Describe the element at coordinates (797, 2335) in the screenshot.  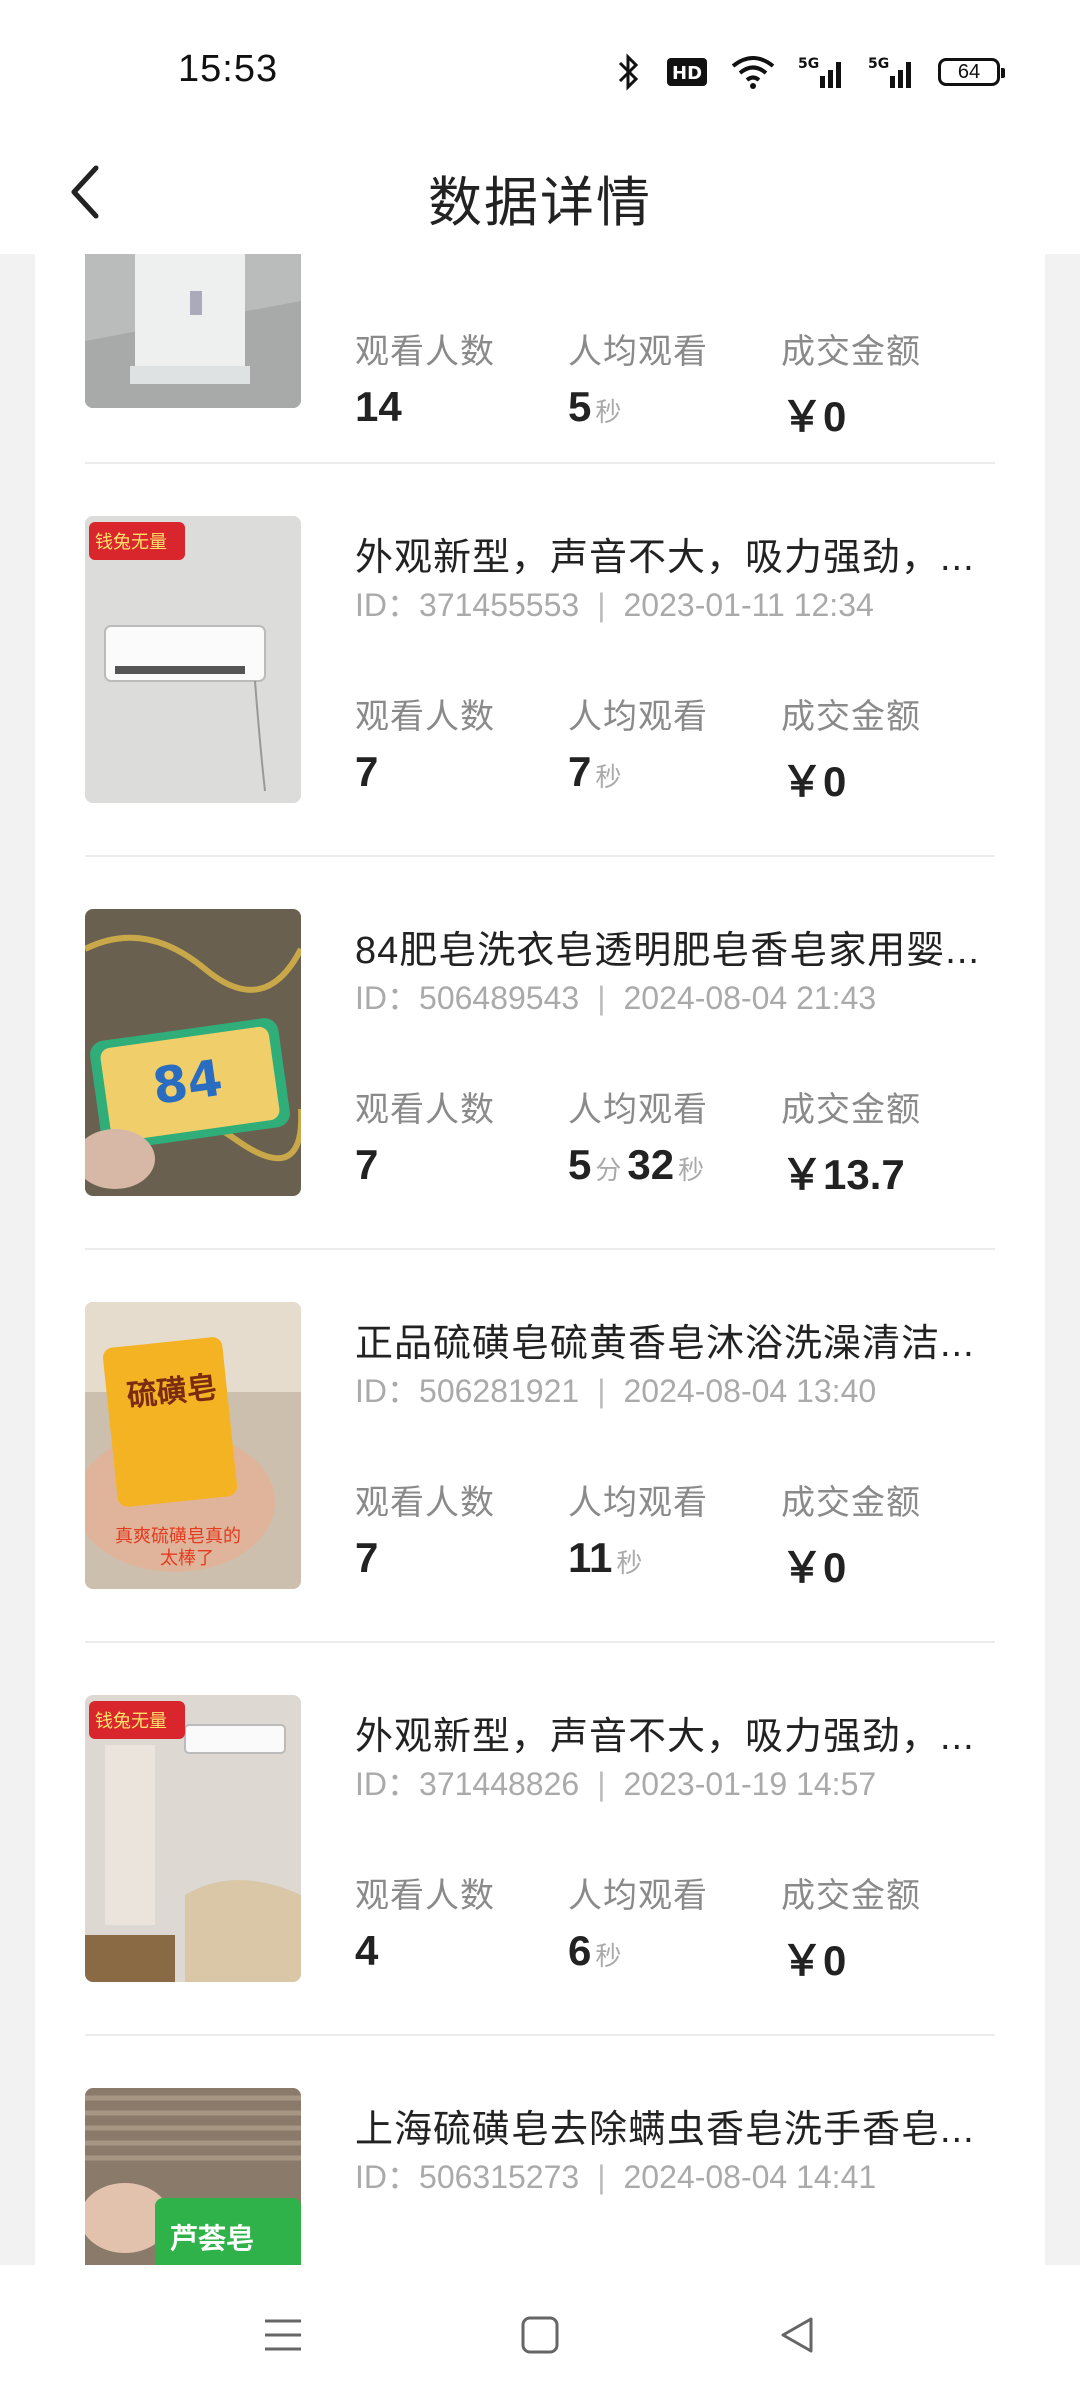
I see `system-back-button` at that location.